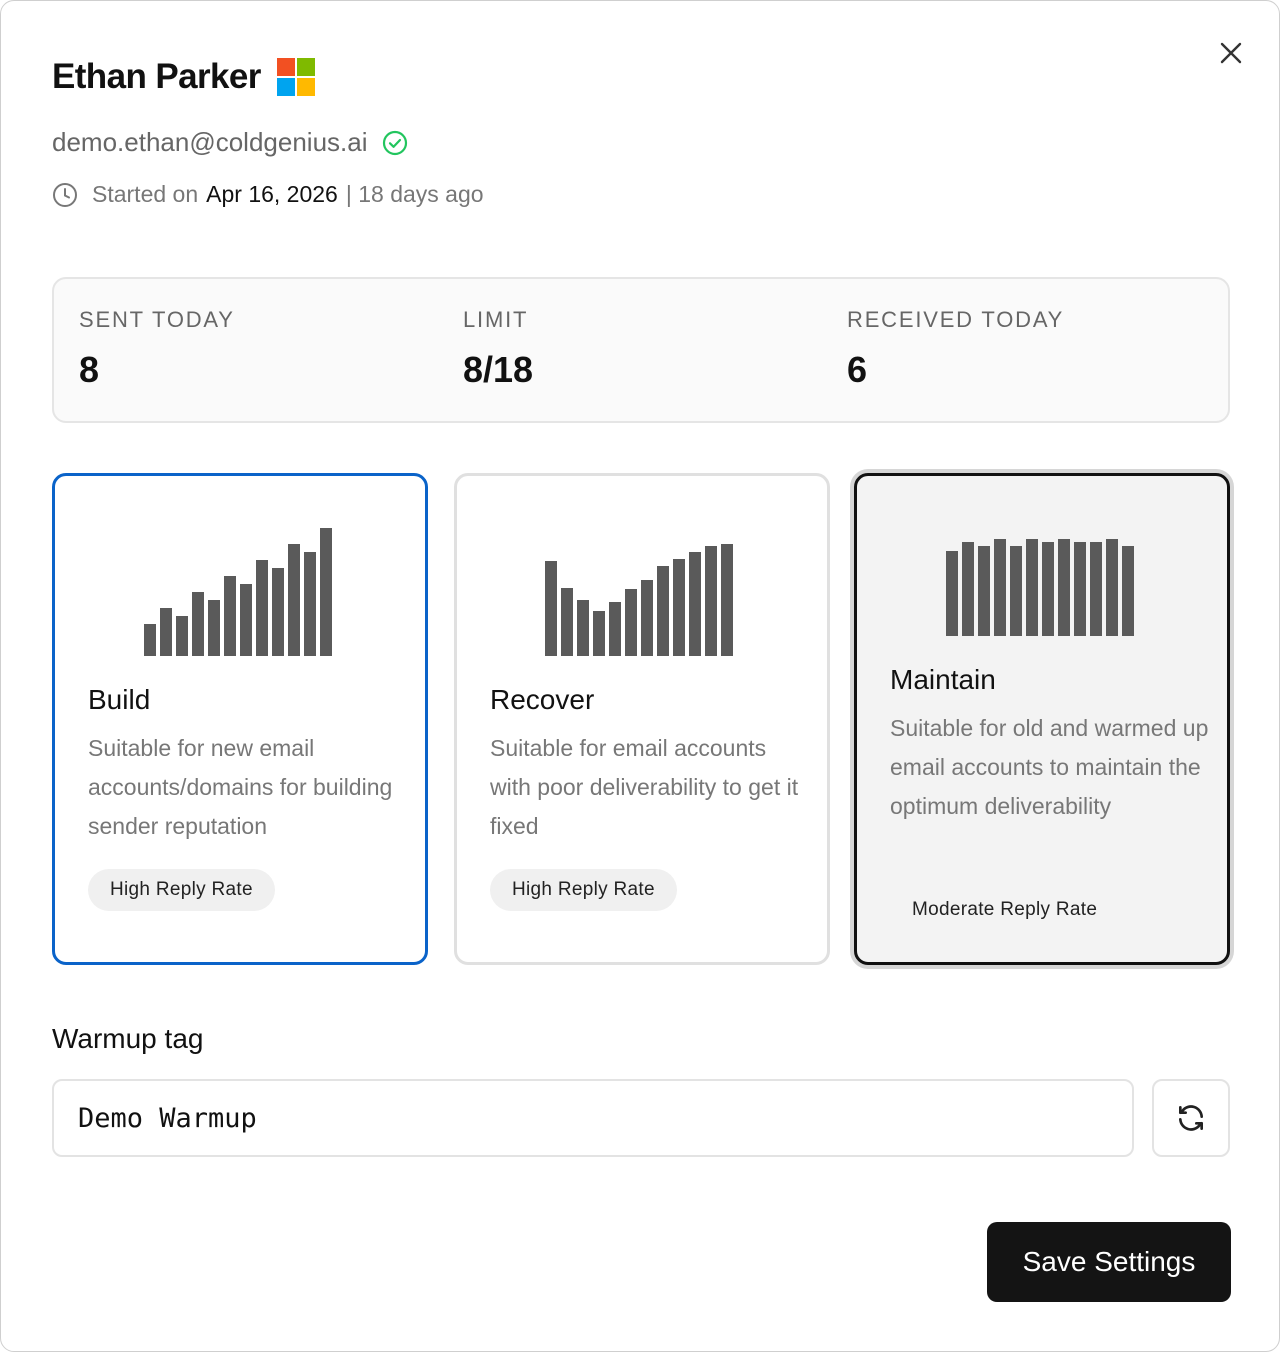 This screenshot has width=1280, height=1352. What do you see at coordinates (496, 319) in the screenshot?
I see `stat-label: LIMIT` at bounding box center [496, 319].